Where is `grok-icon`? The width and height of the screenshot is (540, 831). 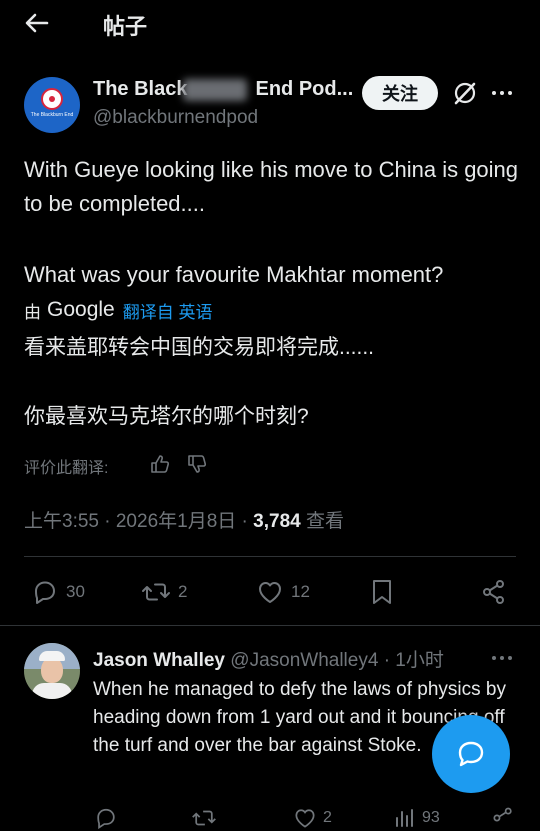
grok-icon is located at coordinates (465, 93).